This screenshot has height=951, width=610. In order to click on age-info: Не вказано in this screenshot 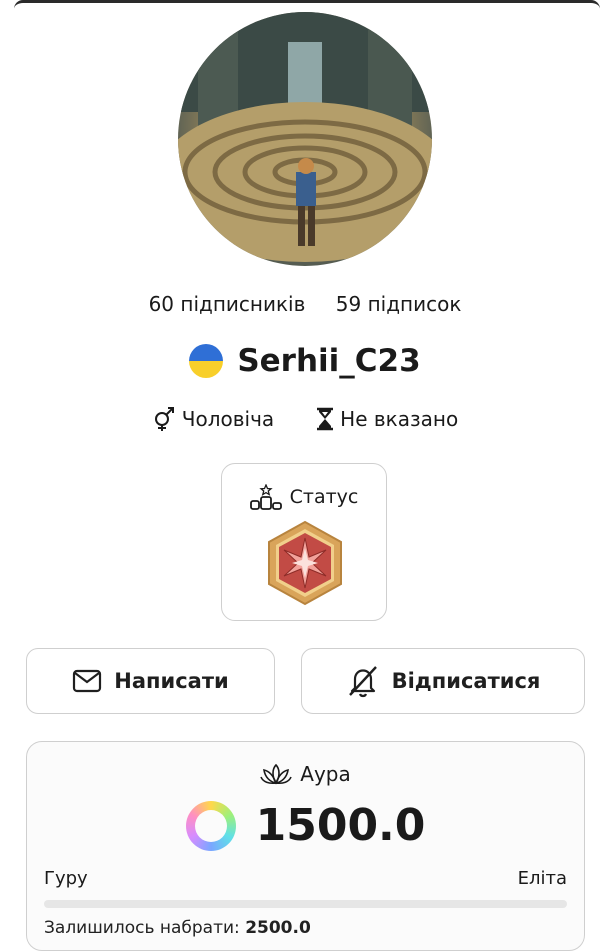, I will do `click(387, 419)`.